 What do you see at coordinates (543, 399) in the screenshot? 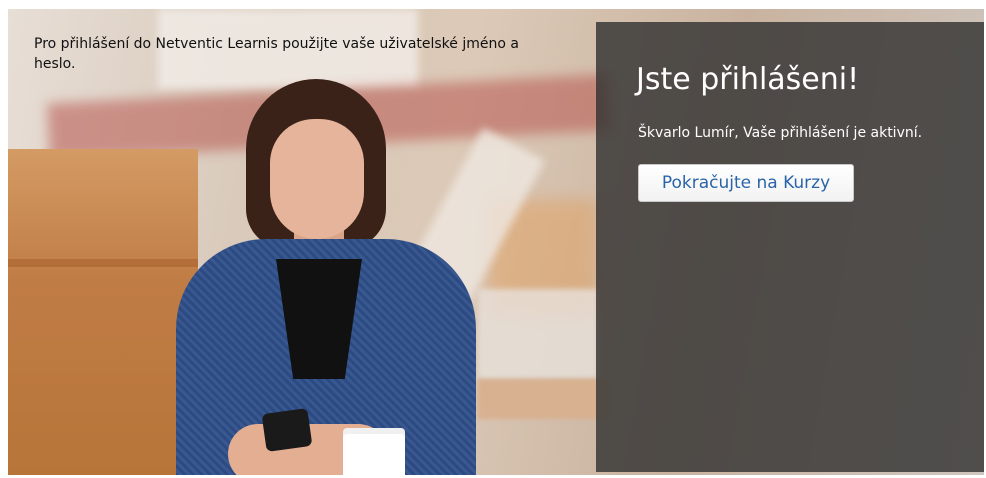
I see `bg-bench` at bounding box center [543, 399].